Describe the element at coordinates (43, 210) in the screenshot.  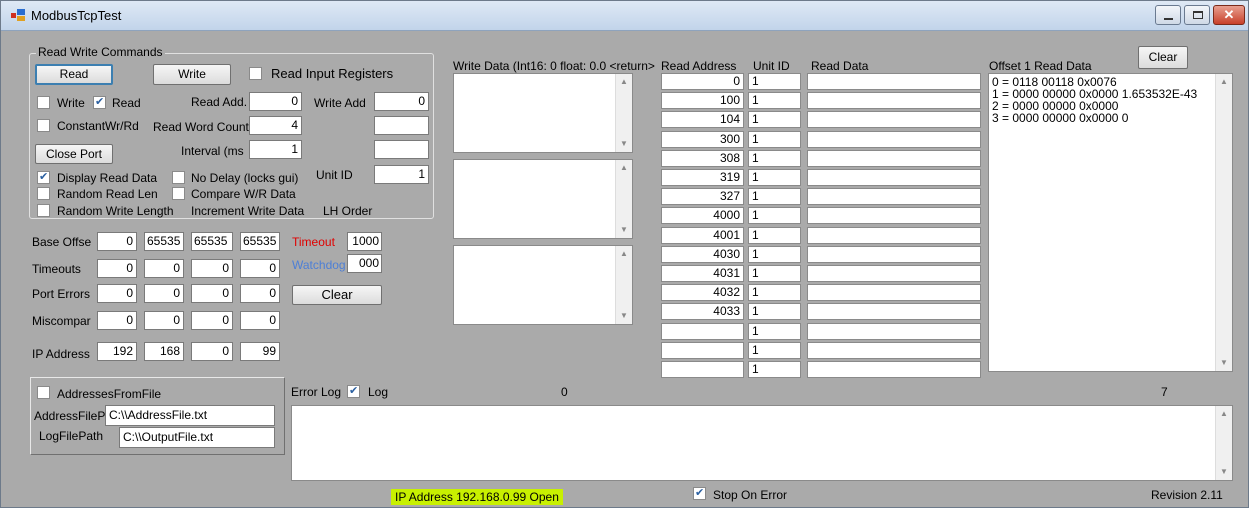
I see `random-write-length-checkbox` at that location.